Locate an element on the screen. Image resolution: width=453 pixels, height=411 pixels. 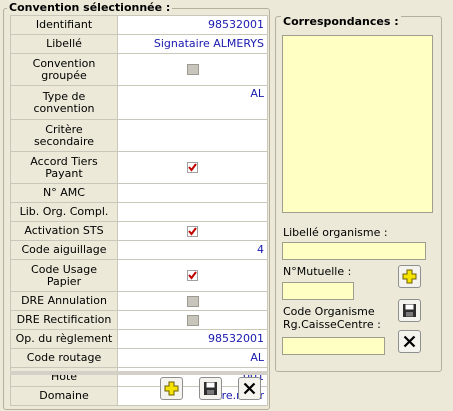
grid-row-dre-annulation: DRE Annulation is located at coordinates (139, 301).